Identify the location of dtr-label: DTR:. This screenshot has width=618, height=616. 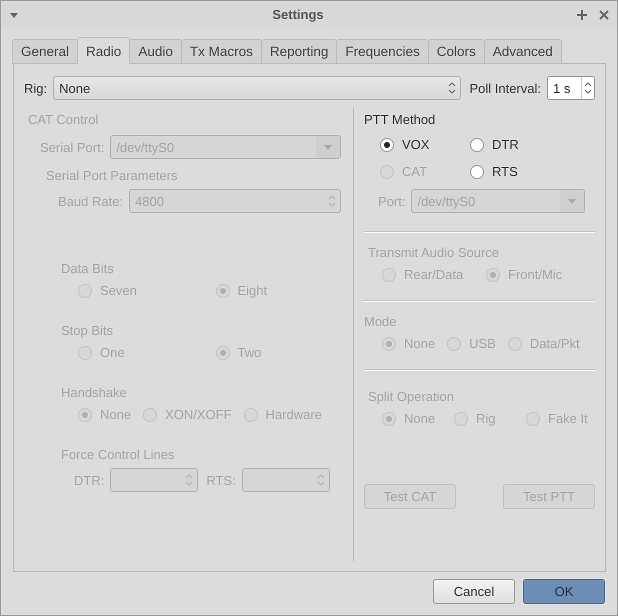
(89, 480).